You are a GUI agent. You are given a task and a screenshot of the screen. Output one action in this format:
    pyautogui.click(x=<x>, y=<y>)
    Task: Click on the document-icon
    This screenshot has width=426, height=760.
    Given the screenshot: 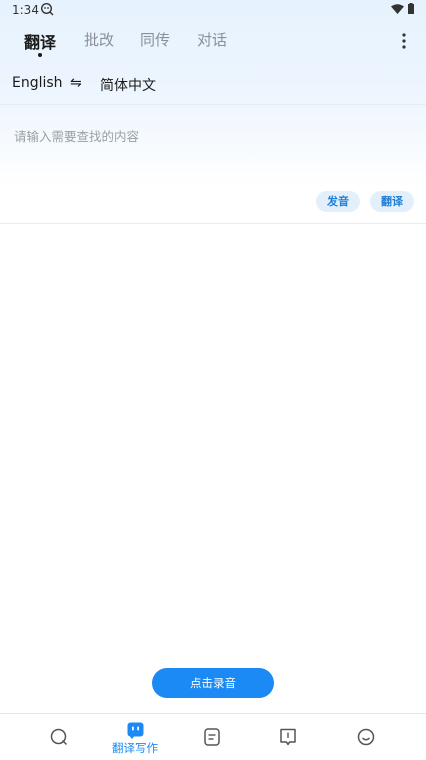 What is the action you would take?
    pyautogui.click(x=212, y=737)
    